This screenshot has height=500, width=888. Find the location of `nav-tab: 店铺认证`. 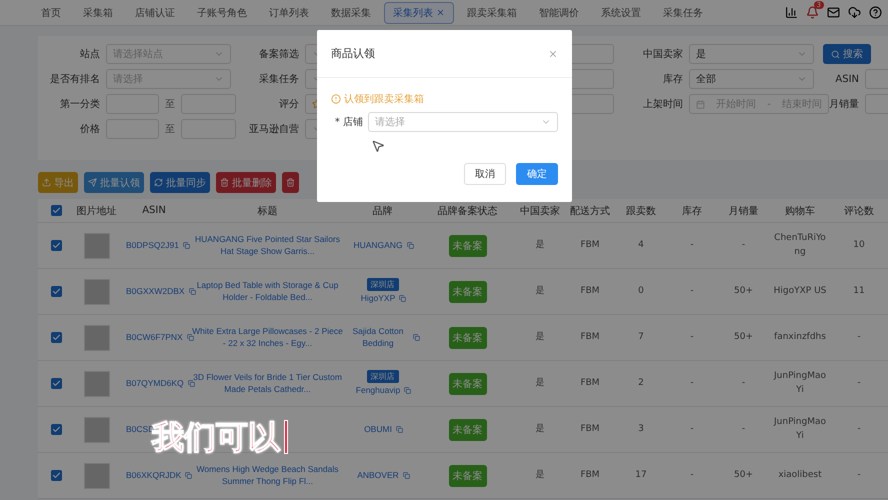

nav-tab: 店铺认证 is located at coordinates (155, 13).